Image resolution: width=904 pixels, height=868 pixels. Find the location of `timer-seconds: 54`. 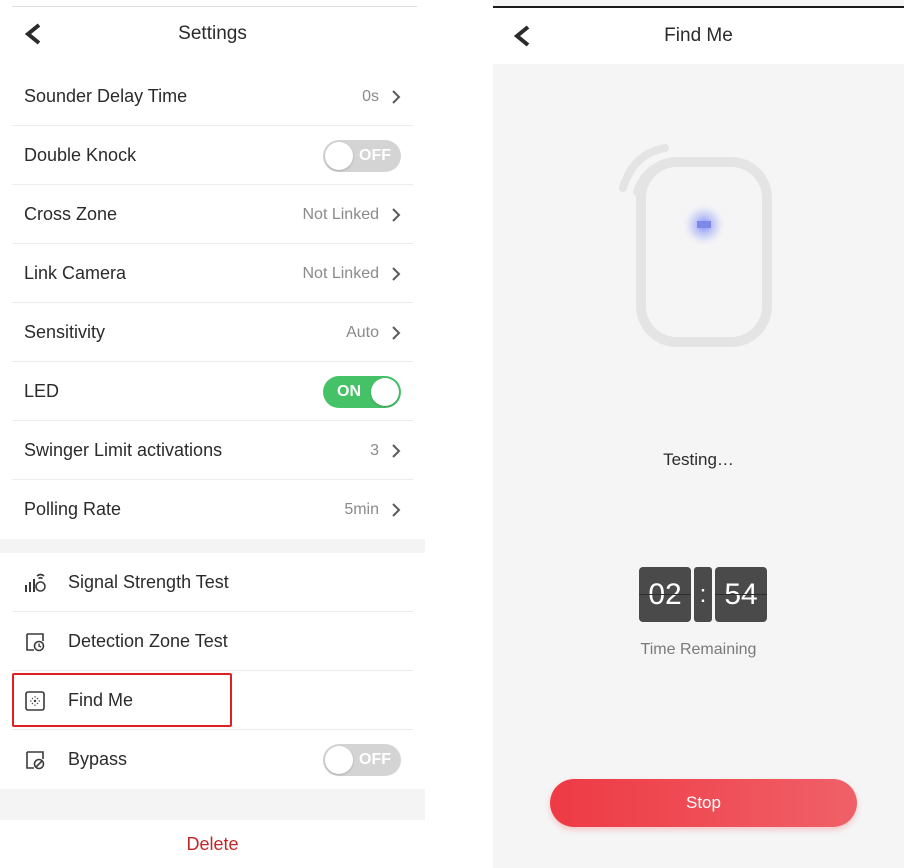

timer-seconds: 54 is located at coordinates (741, 594).